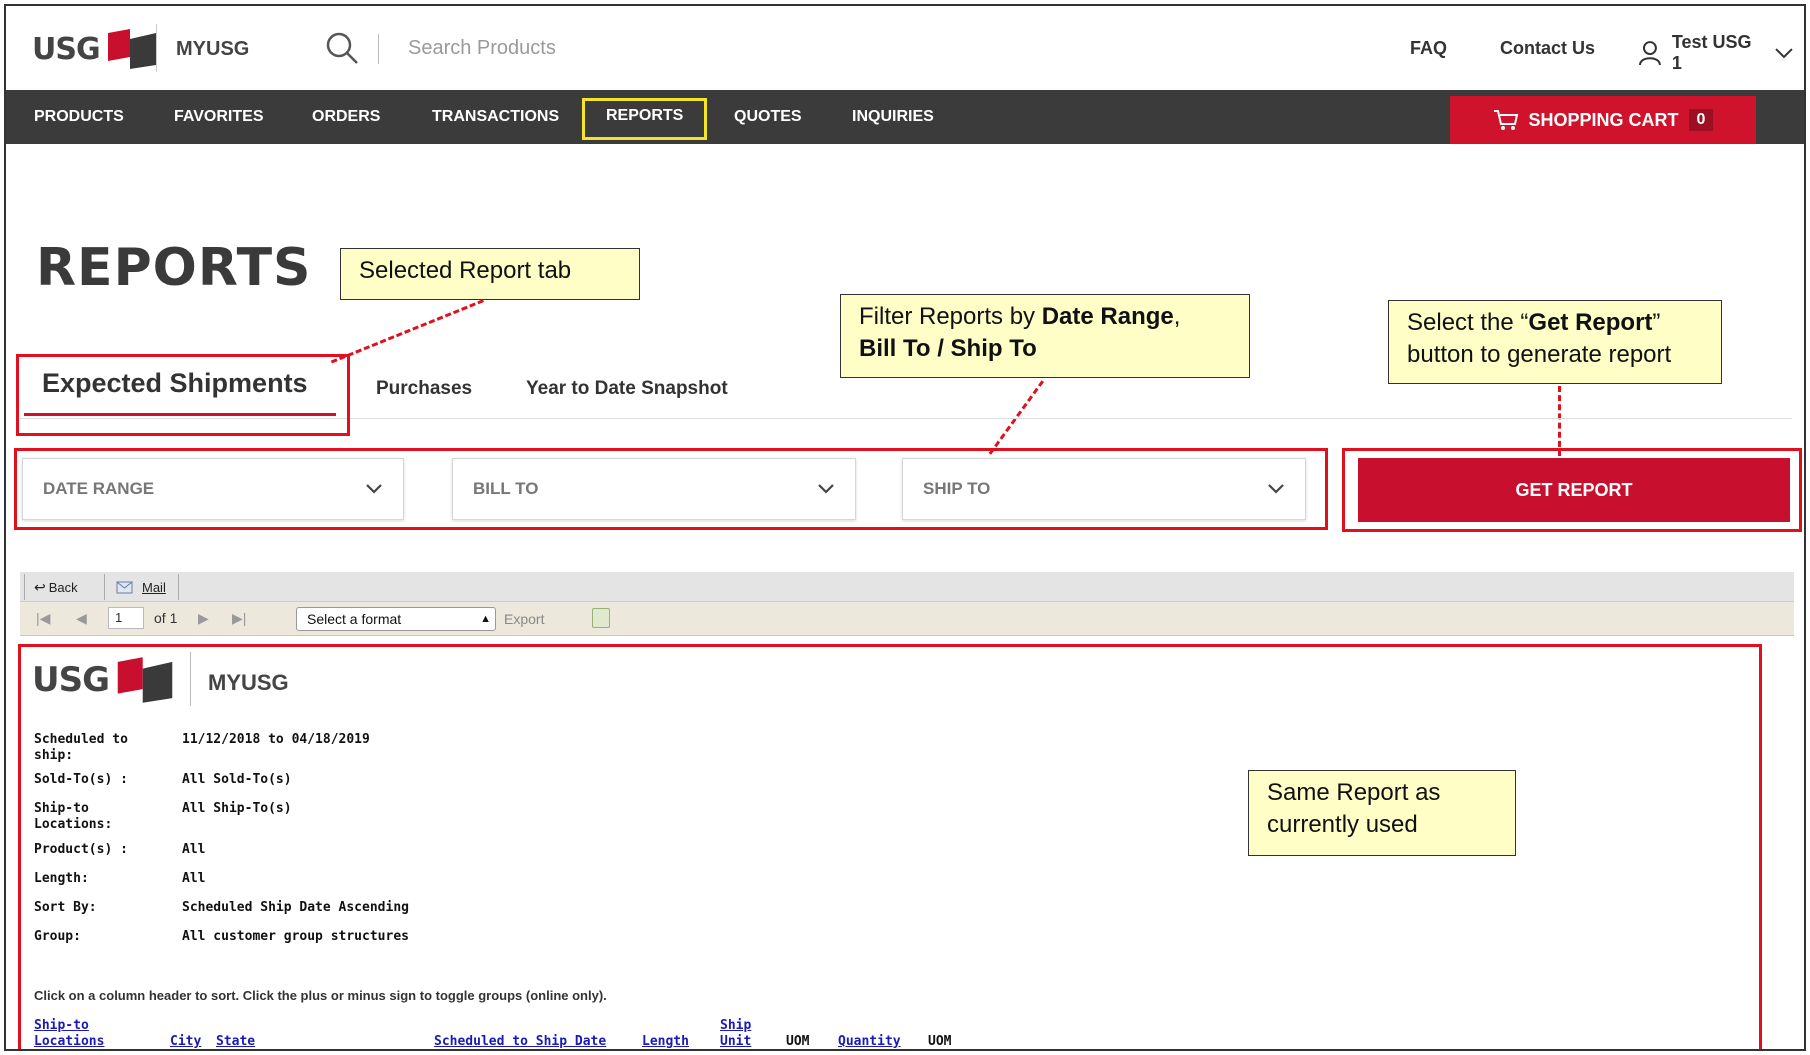 The width and height of the screenshot is (1810, 1055). What do you see at coordinates (1649, 53) in the screenshot?
I see `user-icon` at bounding box center [1649, 53].